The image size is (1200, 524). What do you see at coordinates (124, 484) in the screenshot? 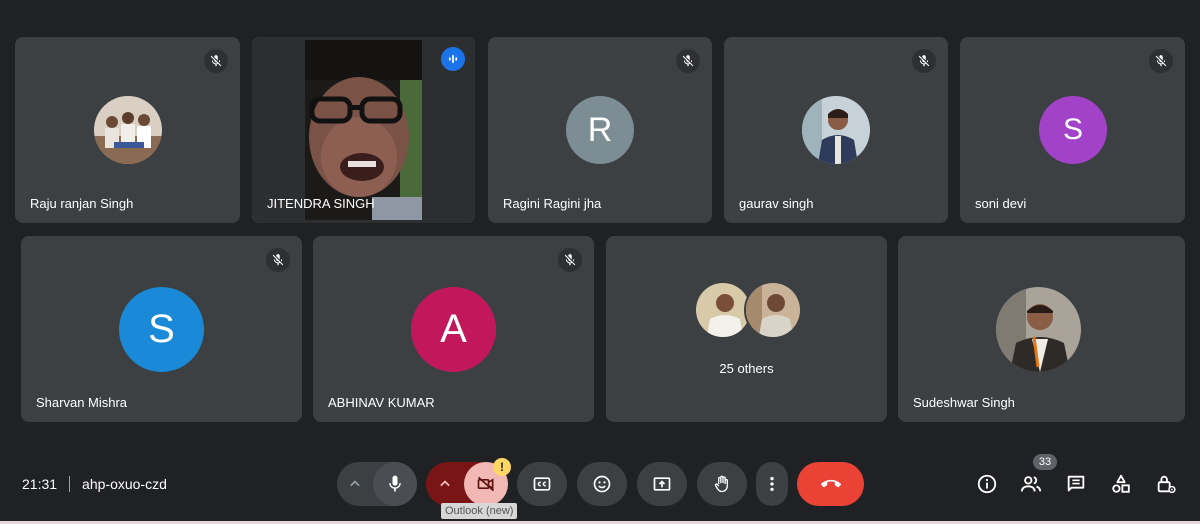
I see `meeting-code: ahp-oxuo-czd` at bounding box center [124, 484].